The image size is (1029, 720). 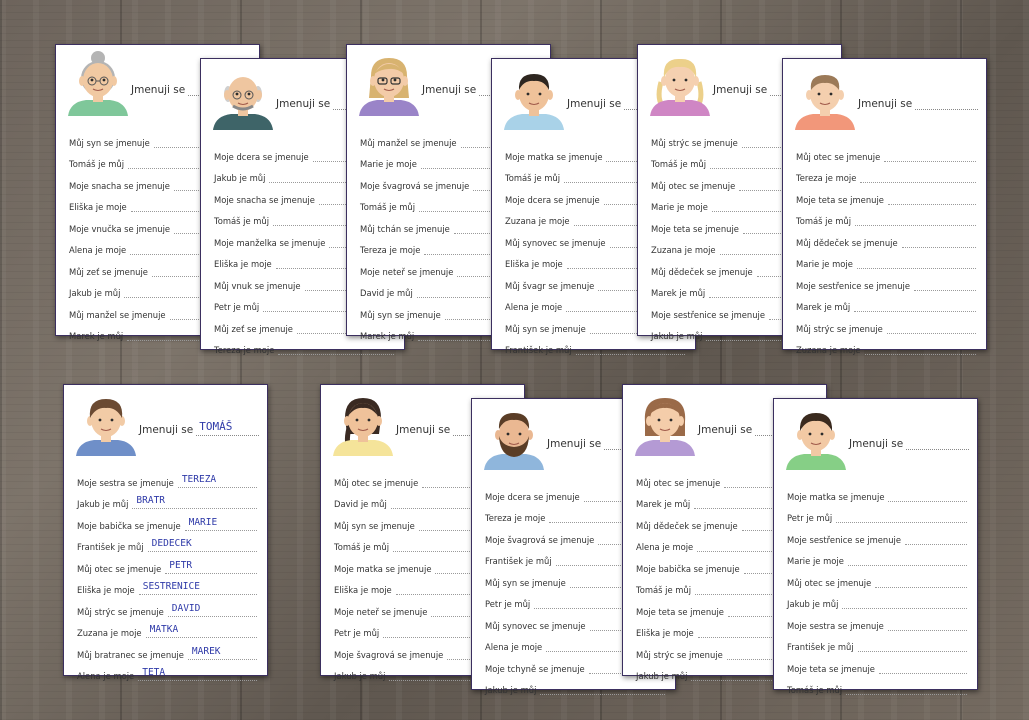 I want to click on question-row: Marie je moje, so click(x=877, y=555).